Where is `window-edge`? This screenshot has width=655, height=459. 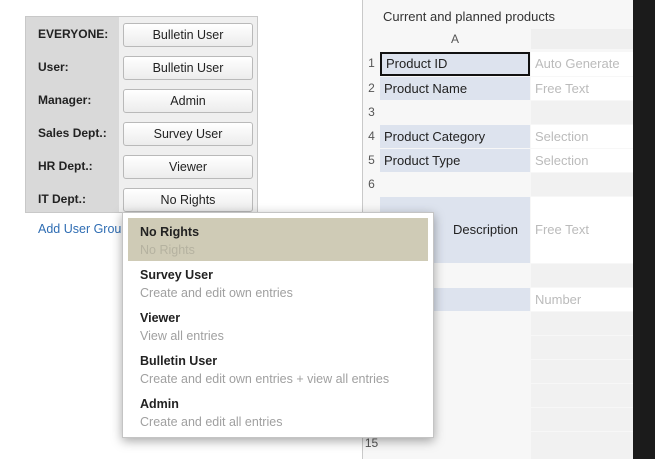
window-edge is located at coordinates (644, 229).